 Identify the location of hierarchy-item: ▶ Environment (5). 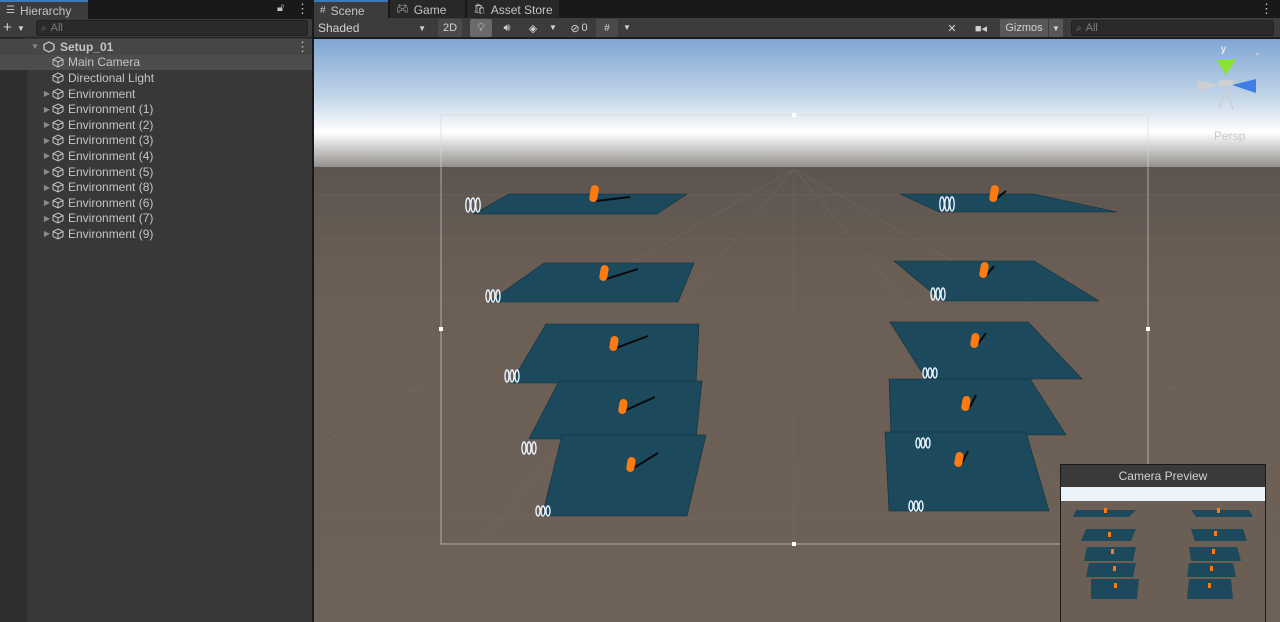
(156, 172).